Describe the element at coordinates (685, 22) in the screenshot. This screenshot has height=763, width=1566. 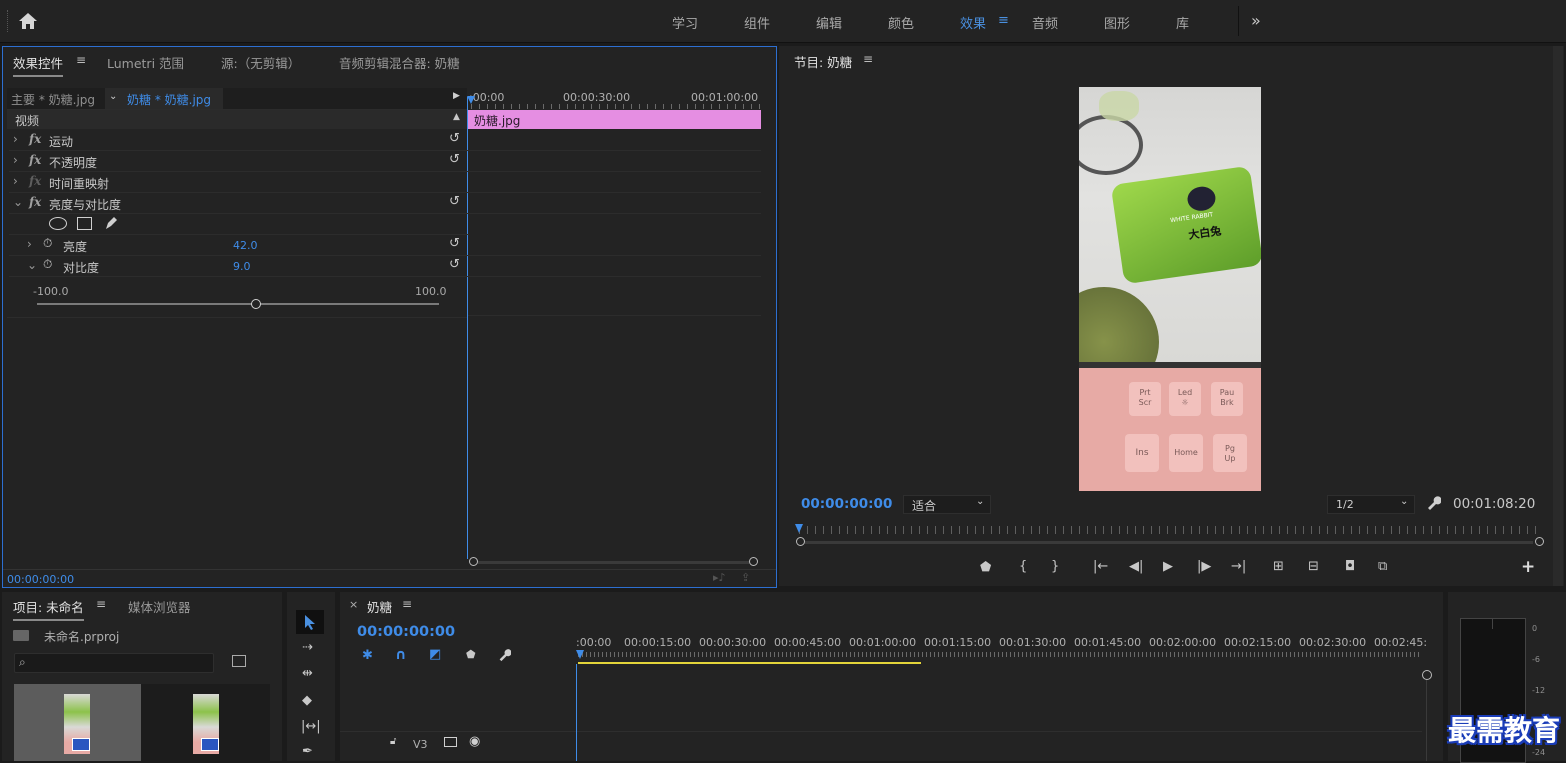
I see `workspace-tab-learn: 学习` at that location.